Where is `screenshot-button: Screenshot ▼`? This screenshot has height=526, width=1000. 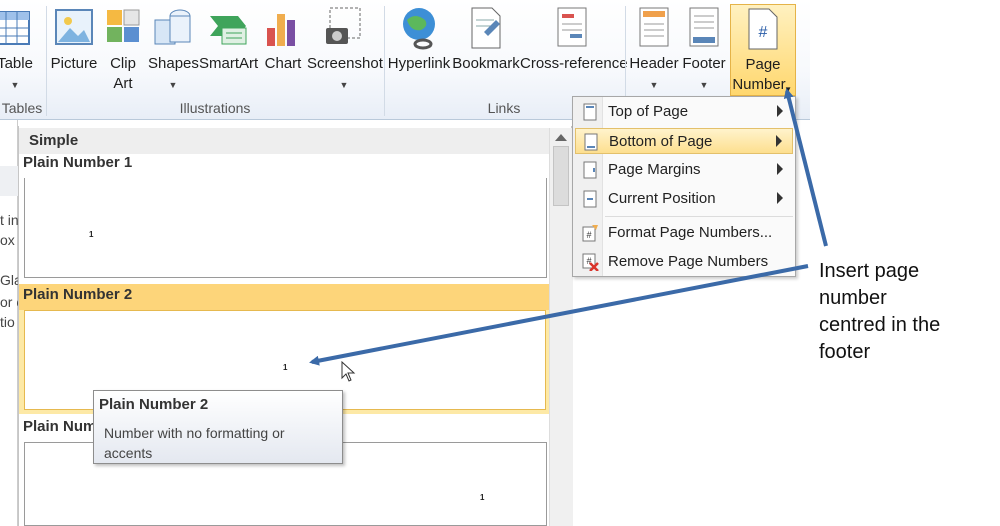
screenshot-button: Screenshot ▼ is located at coordinates (345, 50).